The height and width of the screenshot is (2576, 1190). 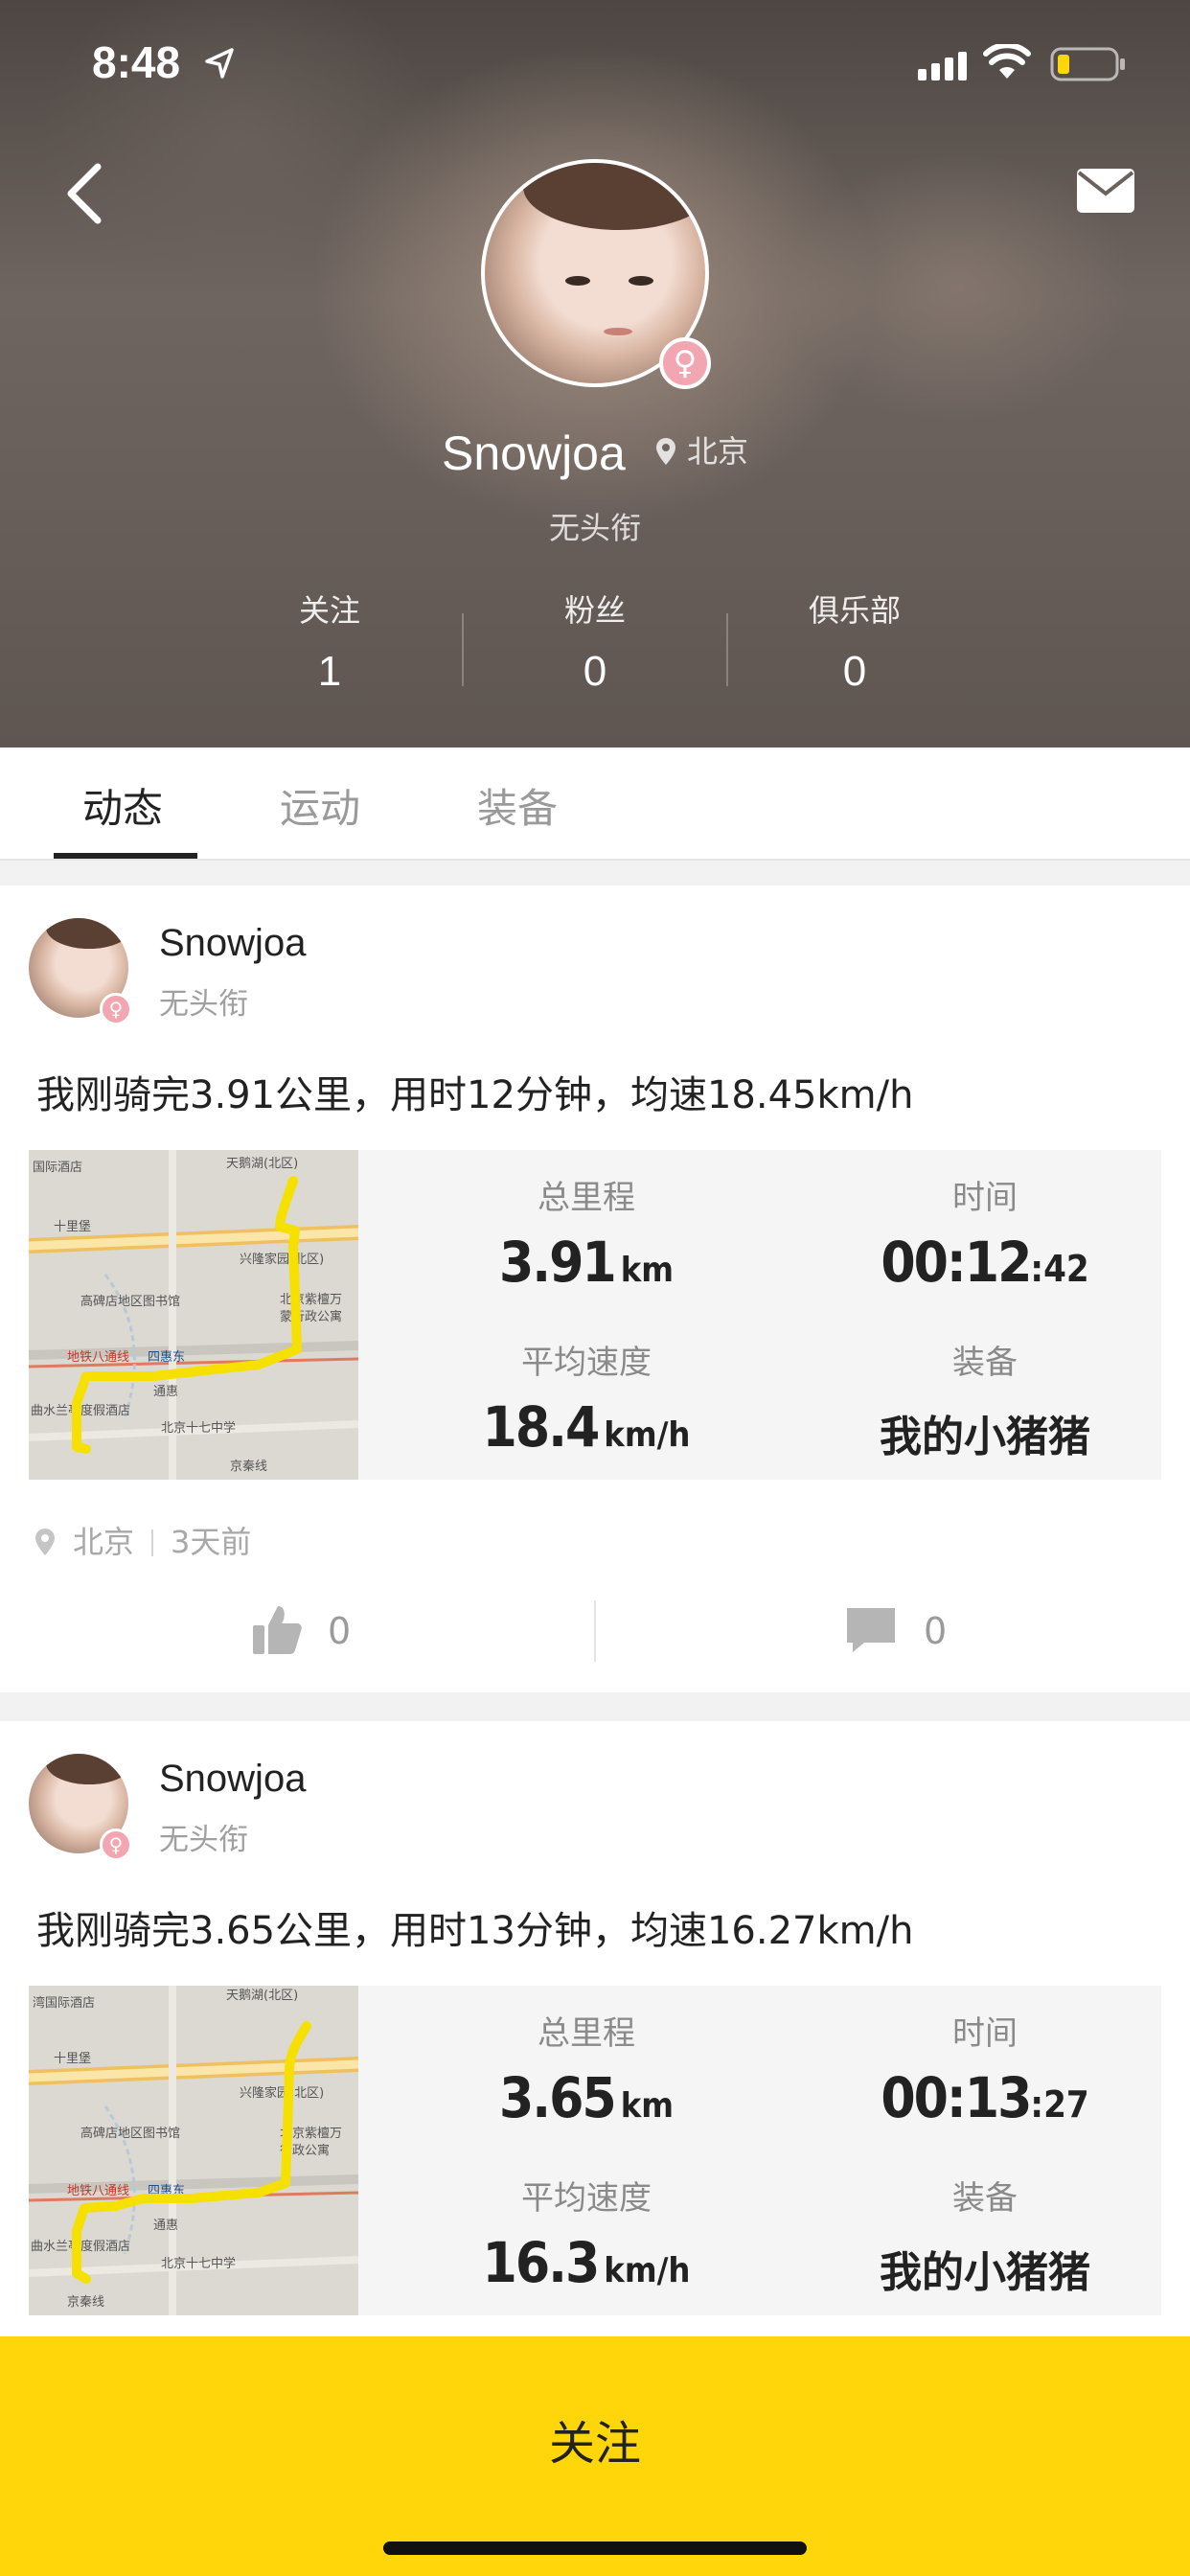 What do you see at coordinates (143, 1539) in the screenshot?
I see `card-meta: 北京 3天前` at bounding box center [143, 1539].